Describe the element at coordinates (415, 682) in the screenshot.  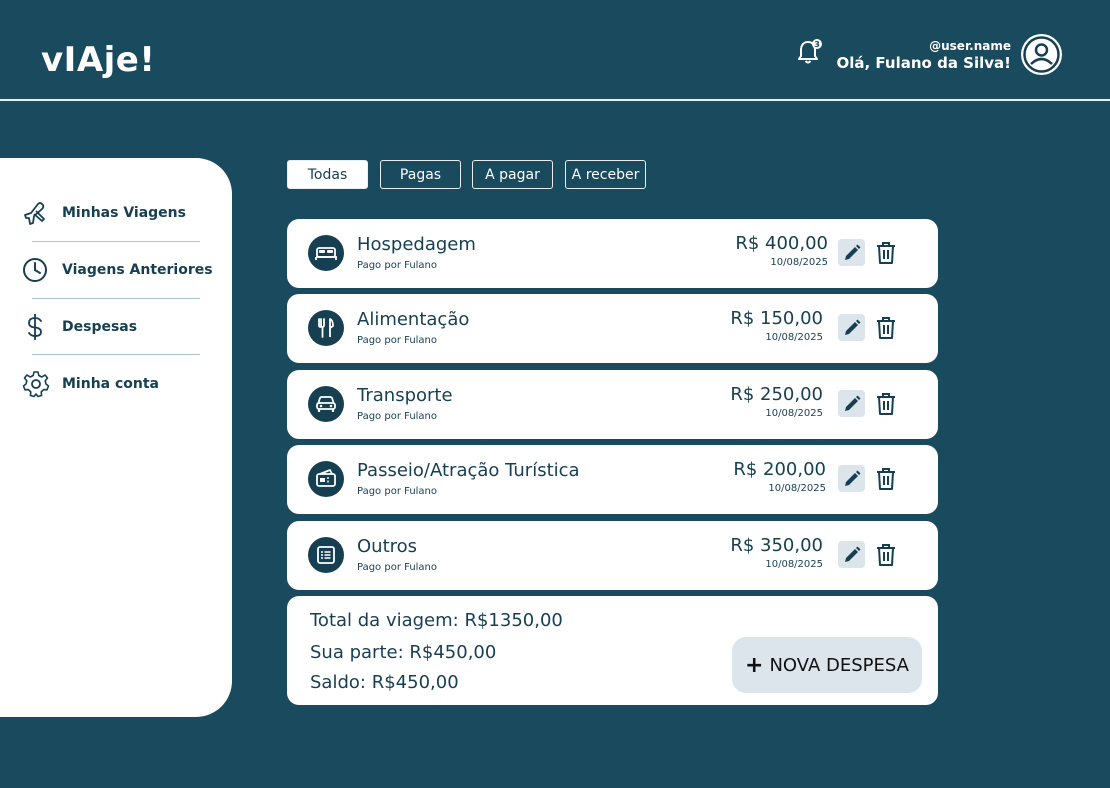
I see `summary-balance-value: R$450,00` at that location.